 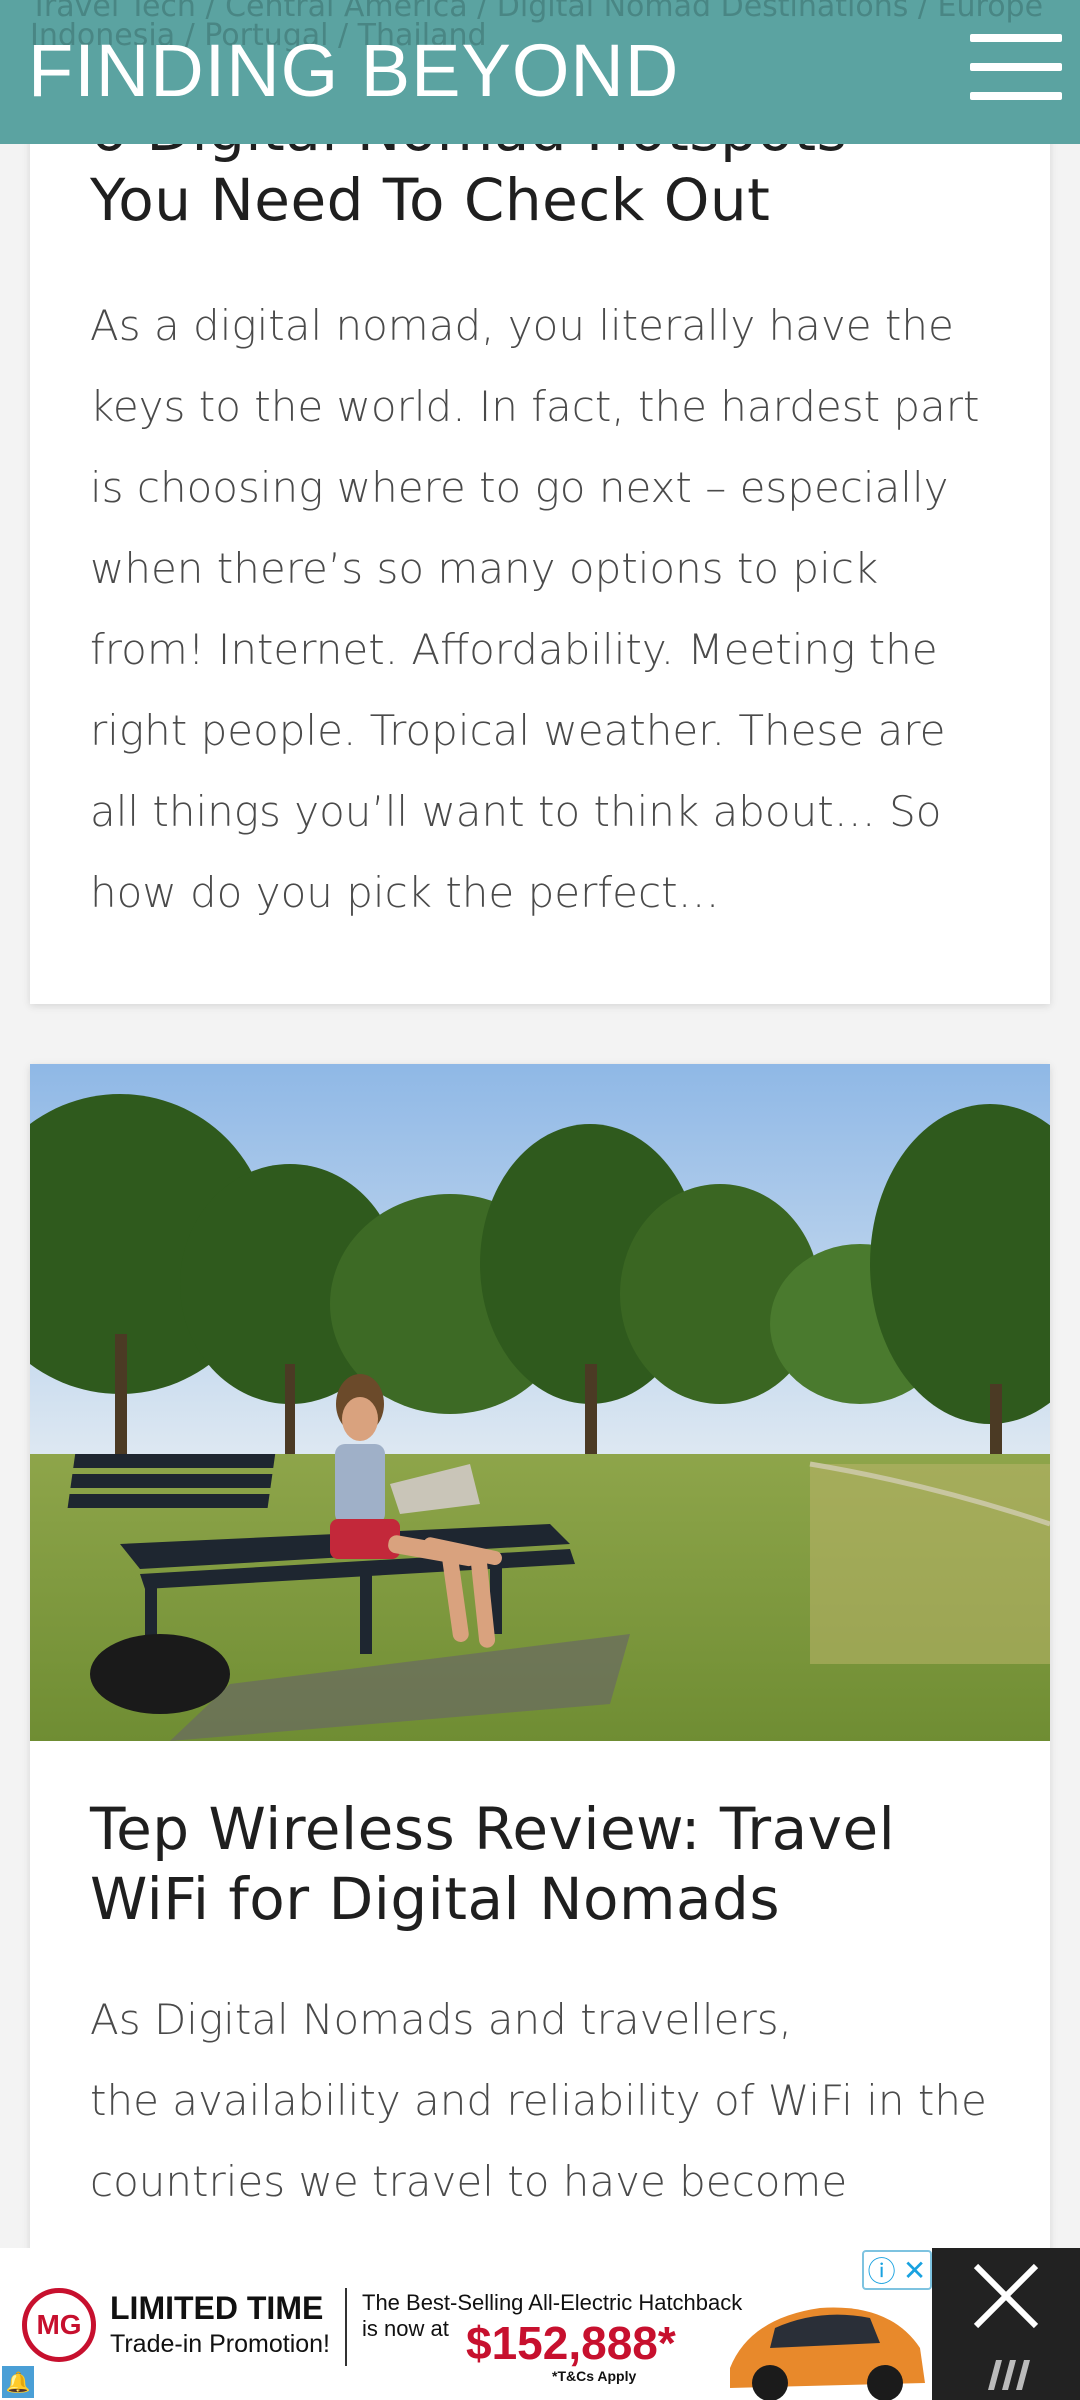 I want to click on excerpt-line: As Digital Nomads and travellers,, so click(x=441, y=2019).